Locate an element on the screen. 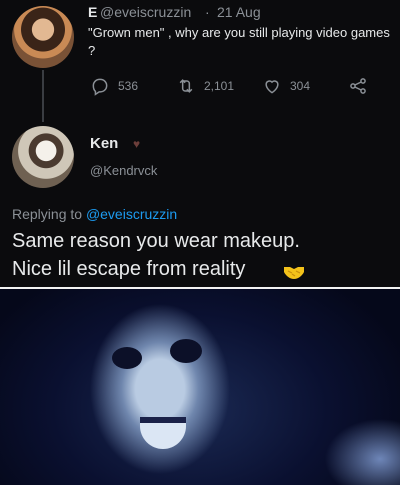  thread-line is located at coordinates (43, 96).